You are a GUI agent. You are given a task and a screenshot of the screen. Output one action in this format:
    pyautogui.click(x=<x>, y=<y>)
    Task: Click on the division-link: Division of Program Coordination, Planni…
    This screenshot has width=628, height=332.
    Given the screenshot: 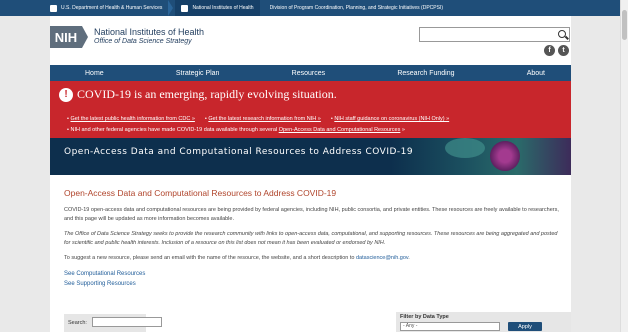 What is the action you would take?
    pyautogui.click(x=354, y=8)
    